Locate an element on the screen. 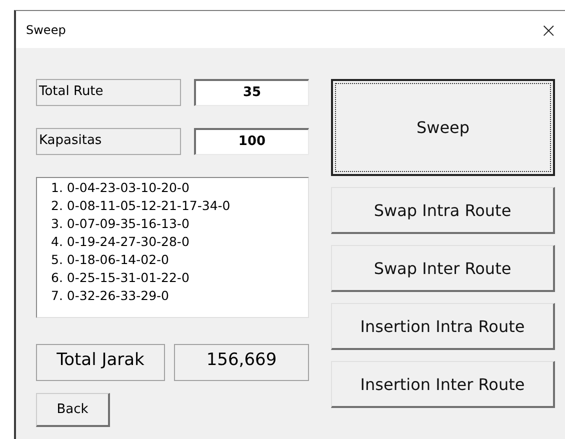 Image resolution: width=565 pixels, height=439 pixels. value-field: 100 is located at coordinates (251, 141).